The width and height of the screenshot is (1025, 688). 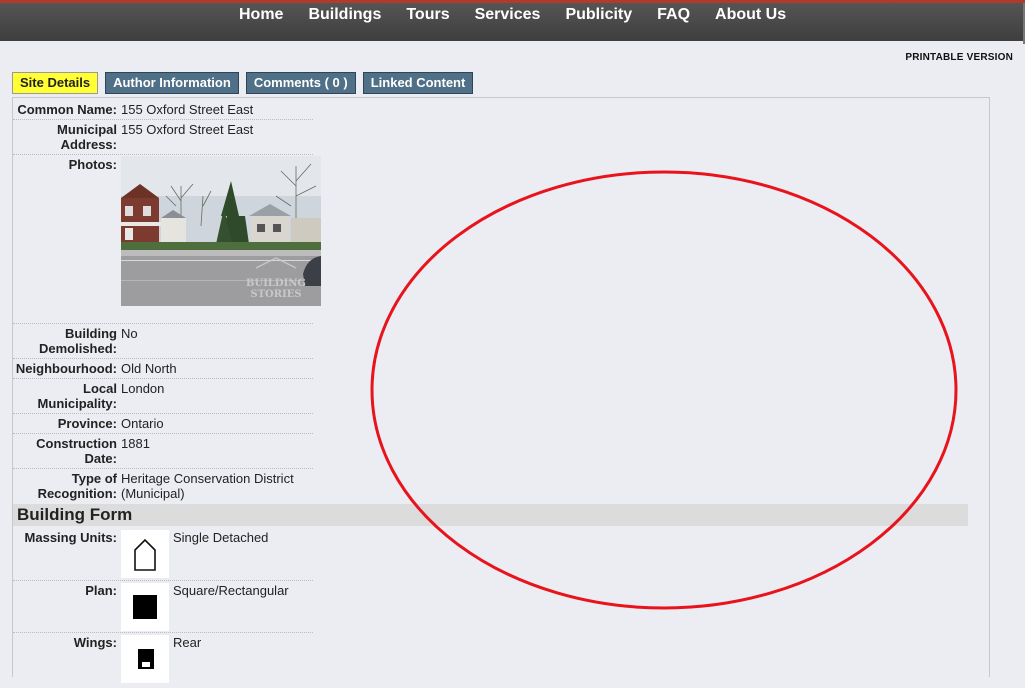 What do you see at coordinates (87, 423) in the screenshot?
I see `province-label: Province:` at bounding box center [87, 423].